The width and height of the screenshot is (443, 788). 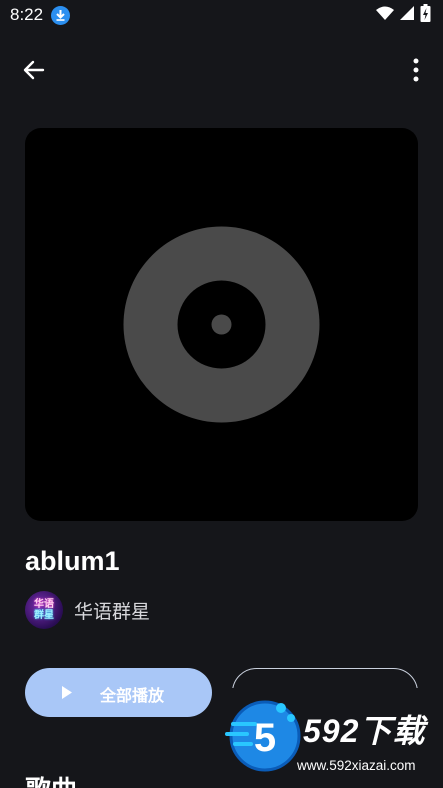 I want to click on more-options-button, so click(x=416, y=70).